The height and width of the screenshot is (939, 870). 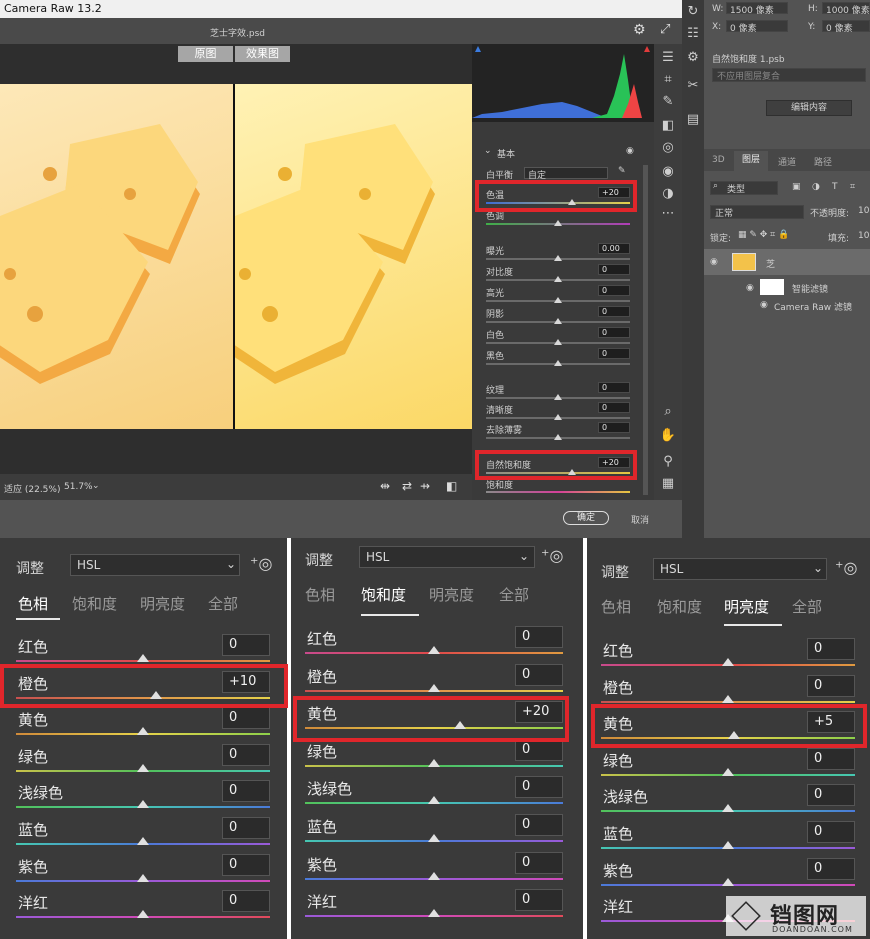 What do you see at coordinates (668, 125) in the screenshot?
I see `gradient-icon: ◧` at bounding box center [668, 125].